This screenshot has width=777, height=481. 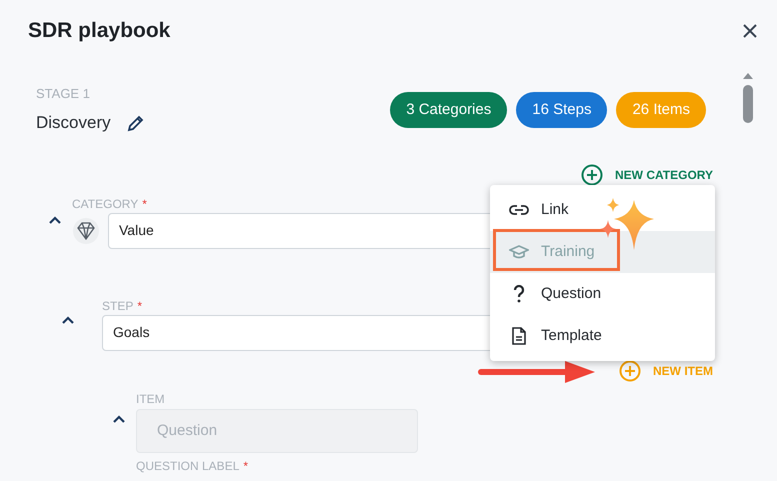 I want to click on scroll-up-icon, so click(x=748, y=76).